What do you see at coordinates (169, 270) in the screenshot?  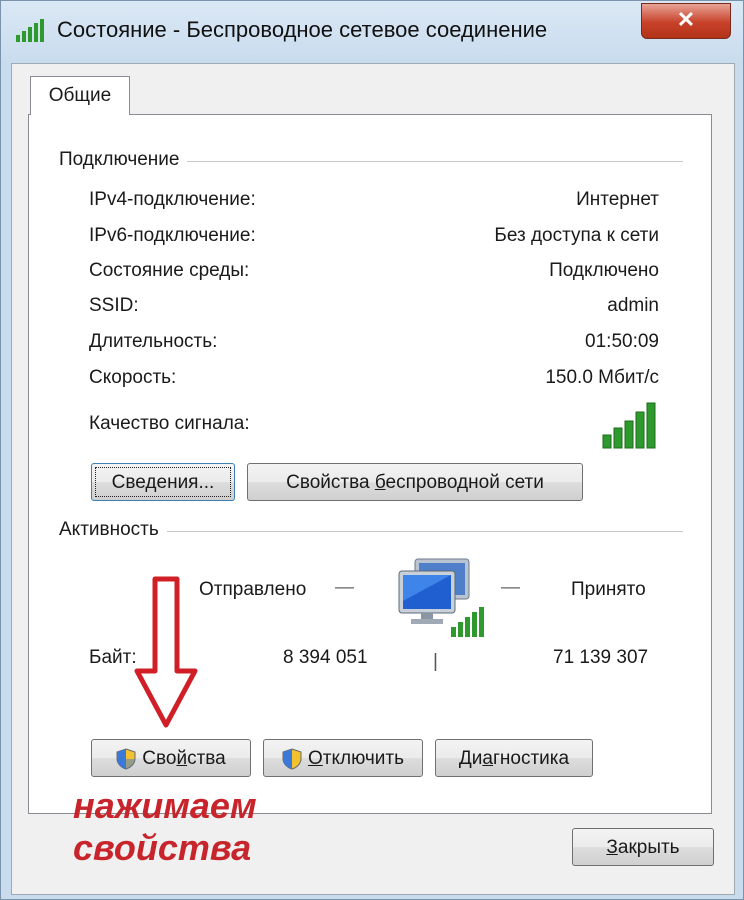 I see `media-state-label: Состояние среды:` at bounding box center [169, 270].